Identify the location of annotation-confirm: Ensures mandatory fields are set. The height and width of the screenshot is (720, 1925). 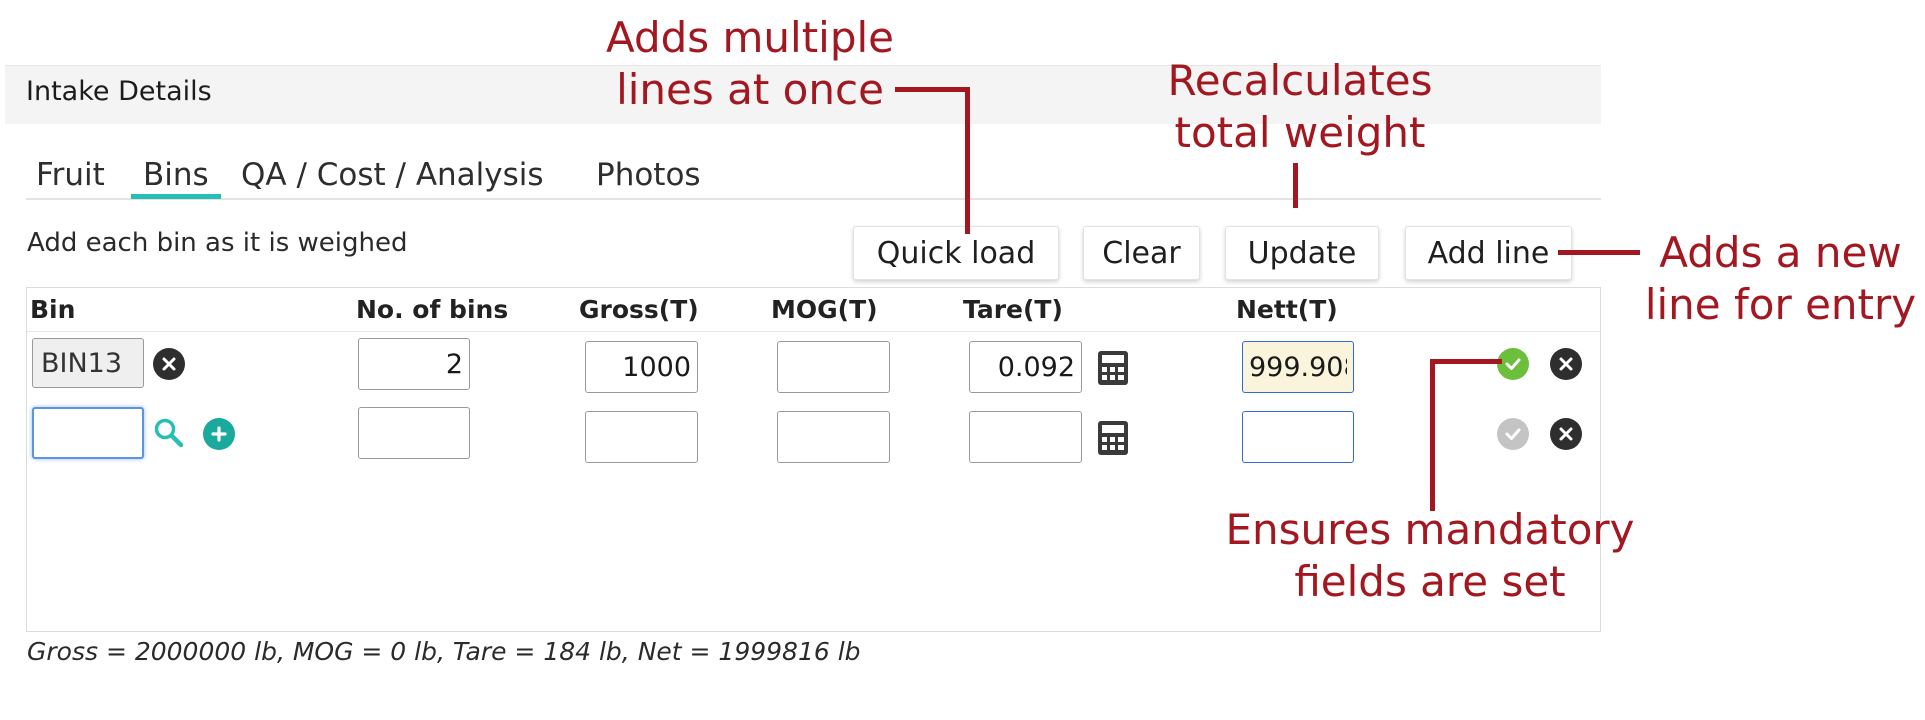
(1430, 556).